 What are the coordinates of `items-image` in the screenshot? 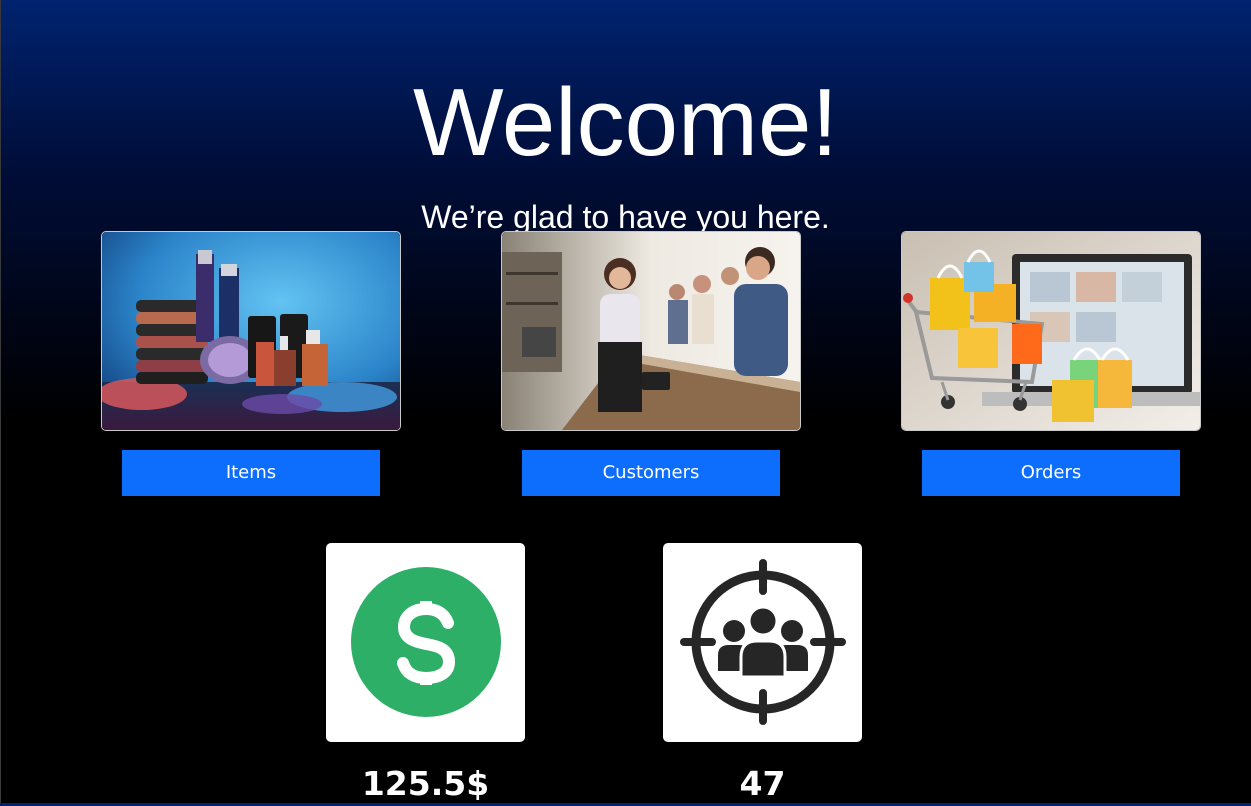 It's located at (251, 331).